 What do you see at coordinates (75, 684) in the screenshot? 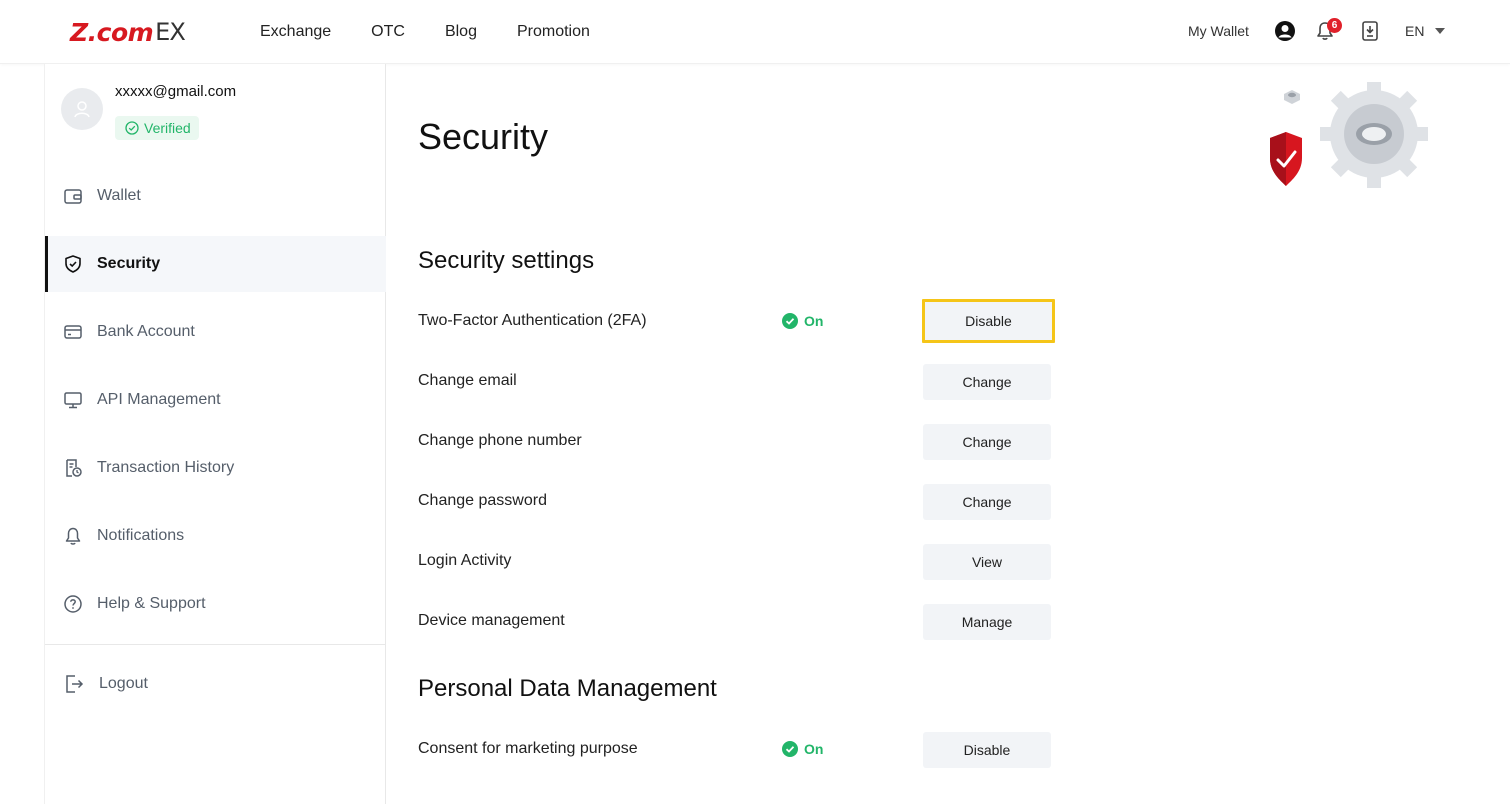
I see `logout-icon` at bounding box center [75, 684].